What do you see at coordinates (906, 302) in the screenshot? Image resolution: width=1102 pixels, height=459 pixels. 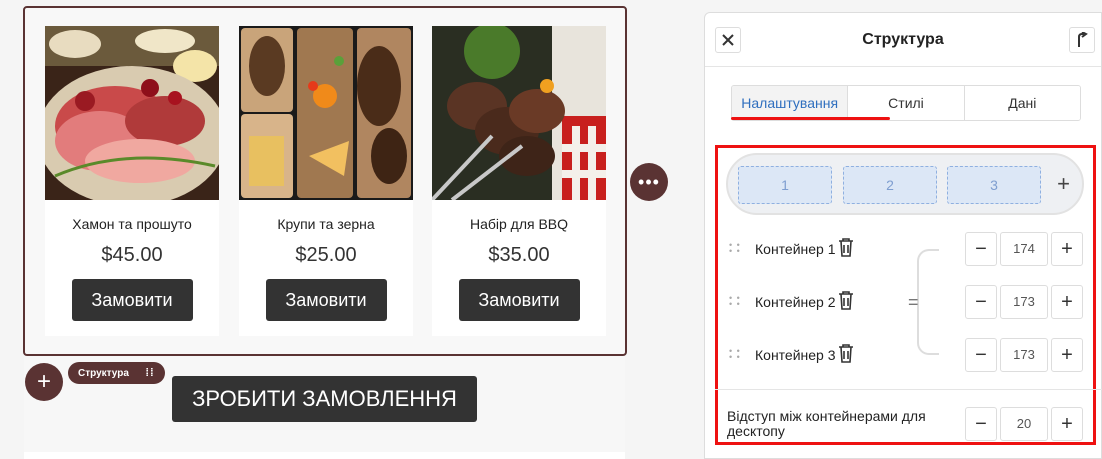 I see `container-row: • • • • Контейнер 2 − 173 +` at bounding box center [906, 302].